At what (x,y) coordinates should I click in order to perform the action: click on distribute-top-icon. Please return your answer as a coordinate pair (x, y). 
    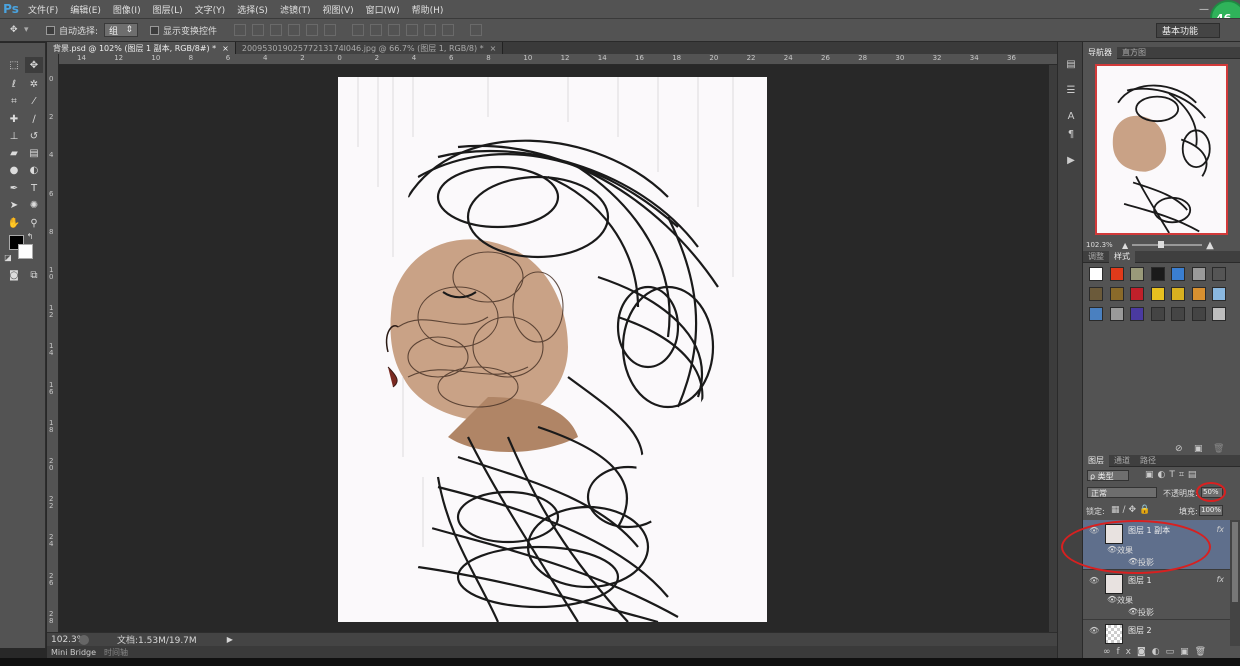
    Looking at the image, I should click on (358, 30).